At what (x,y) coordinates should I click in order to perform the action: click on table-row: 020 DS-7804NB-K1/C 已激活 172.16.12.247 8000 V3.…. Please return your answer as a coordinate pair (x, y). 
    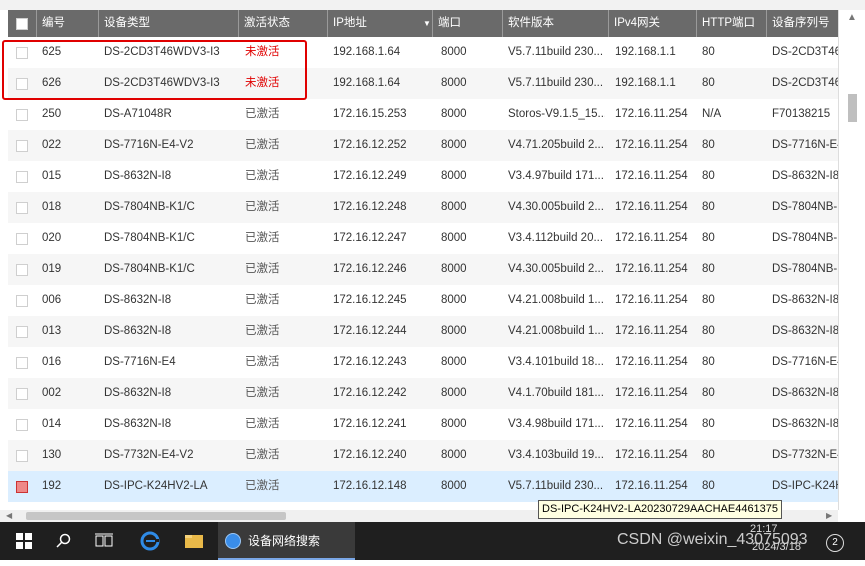
    Looking at the image, I should click on (423, 238).